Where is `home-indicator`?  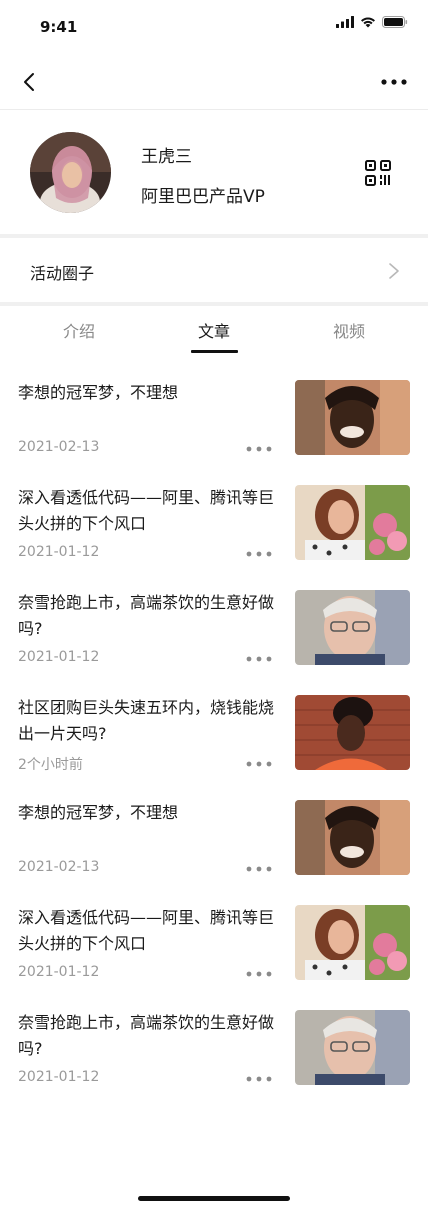 home-indicator is located at coordinates (214, 1198).